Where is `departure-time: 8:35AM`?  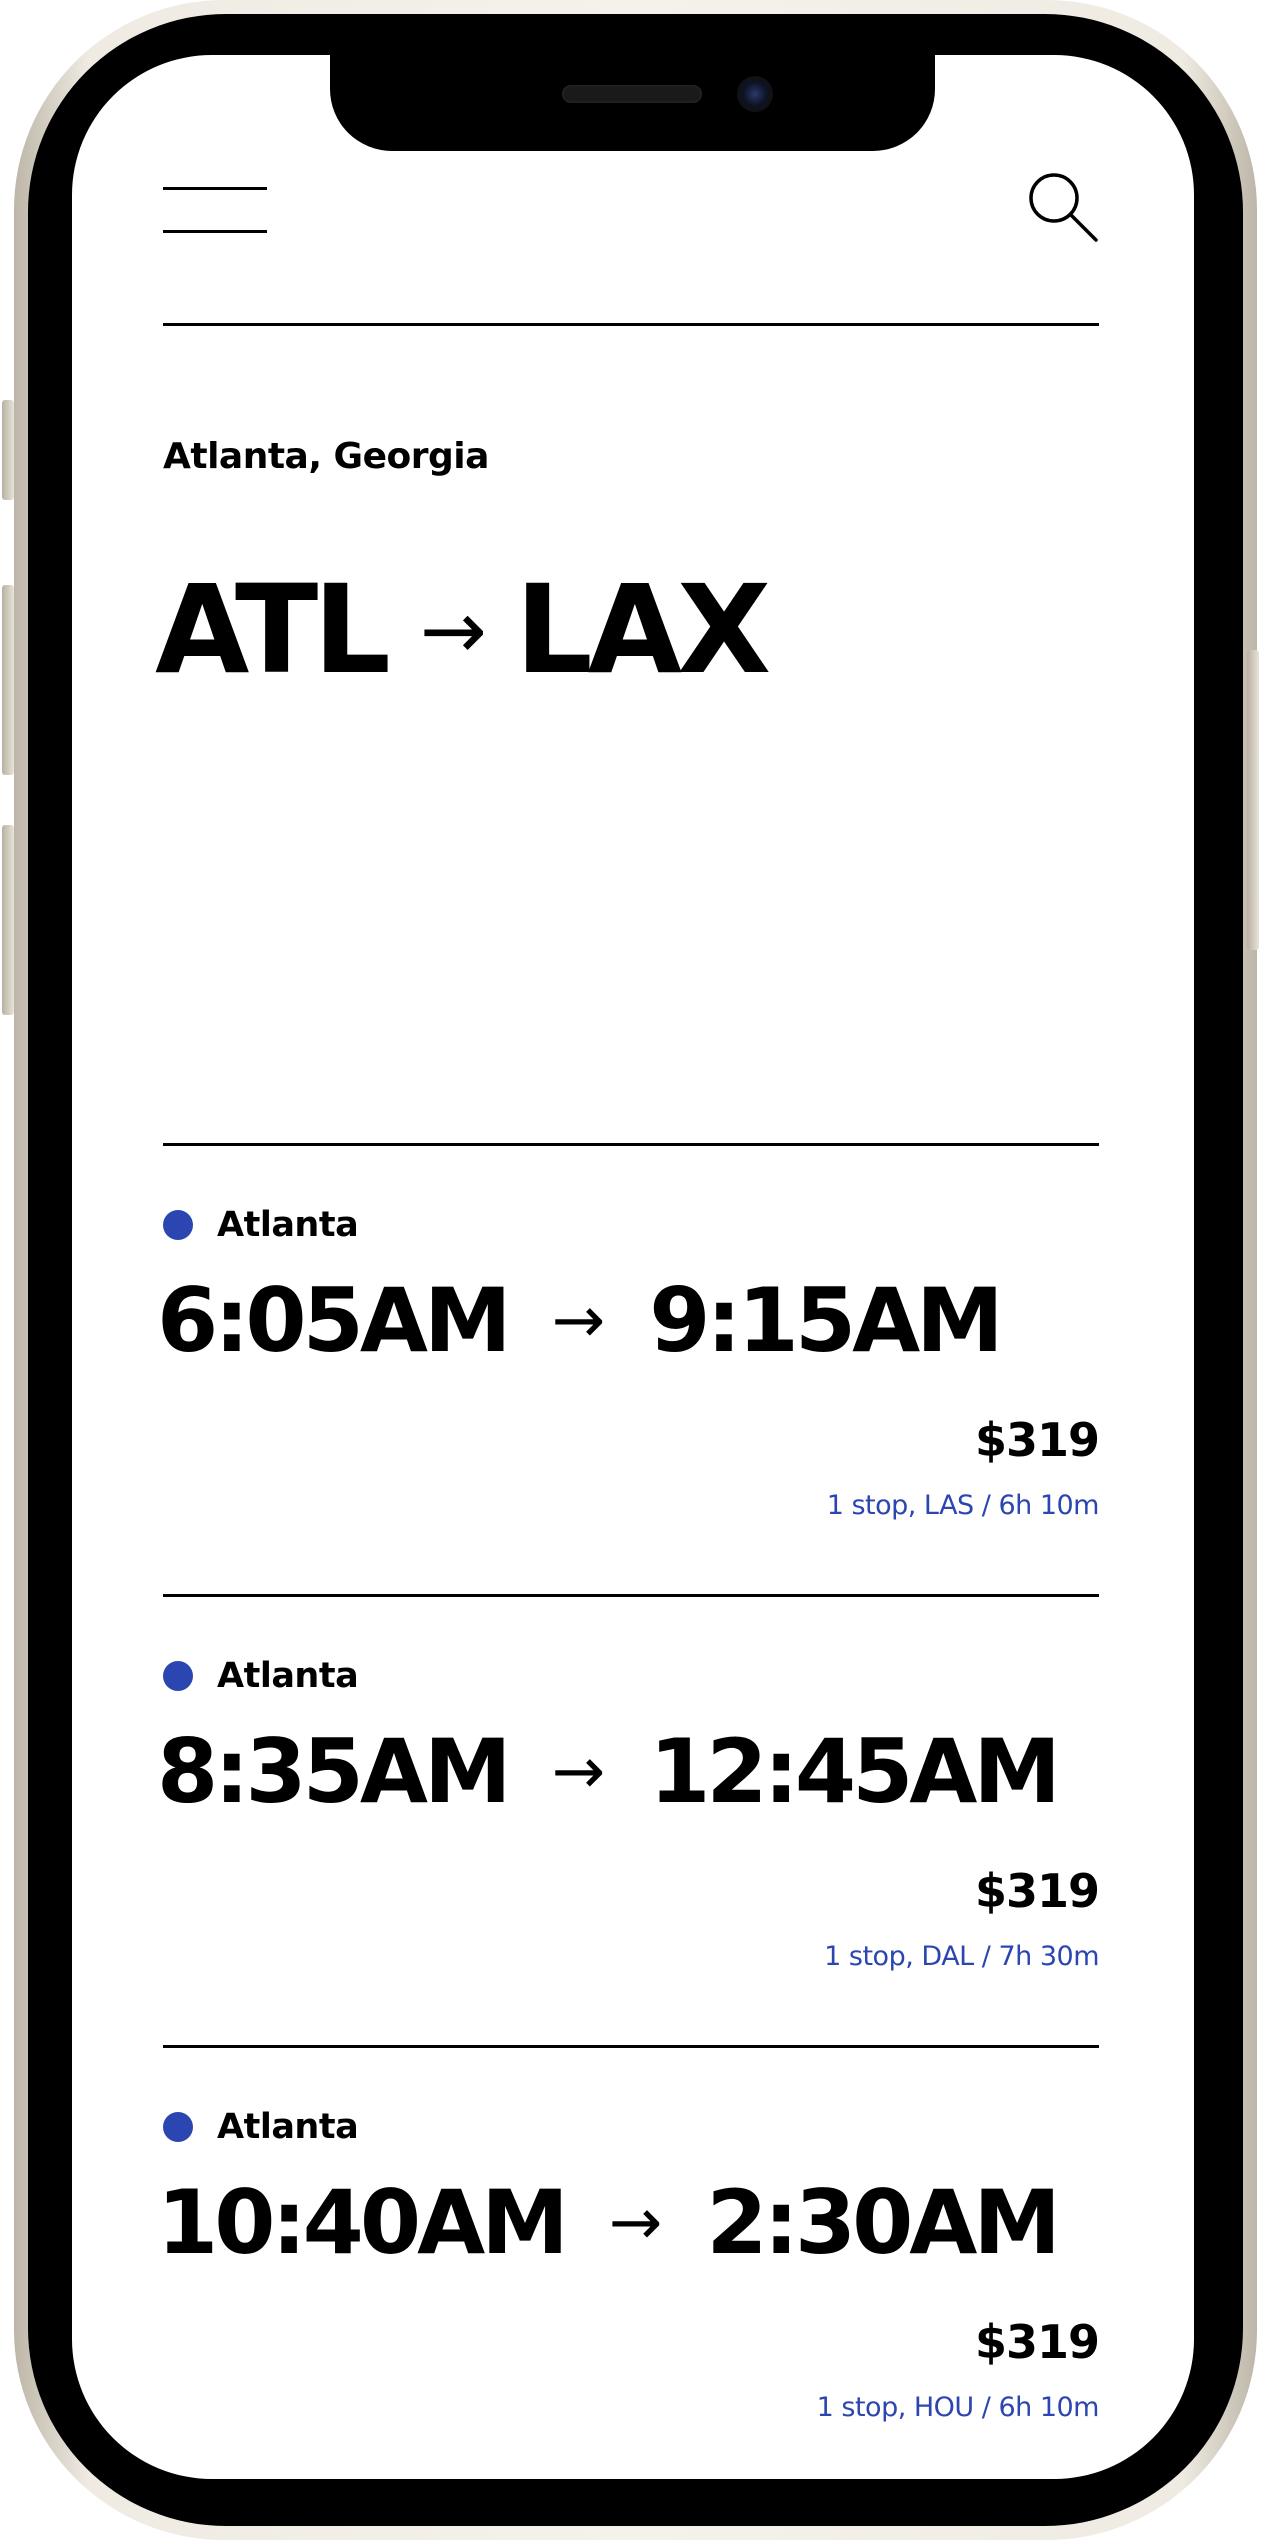 departure-time: 8:35AM is located at coordinates (334, 1771).